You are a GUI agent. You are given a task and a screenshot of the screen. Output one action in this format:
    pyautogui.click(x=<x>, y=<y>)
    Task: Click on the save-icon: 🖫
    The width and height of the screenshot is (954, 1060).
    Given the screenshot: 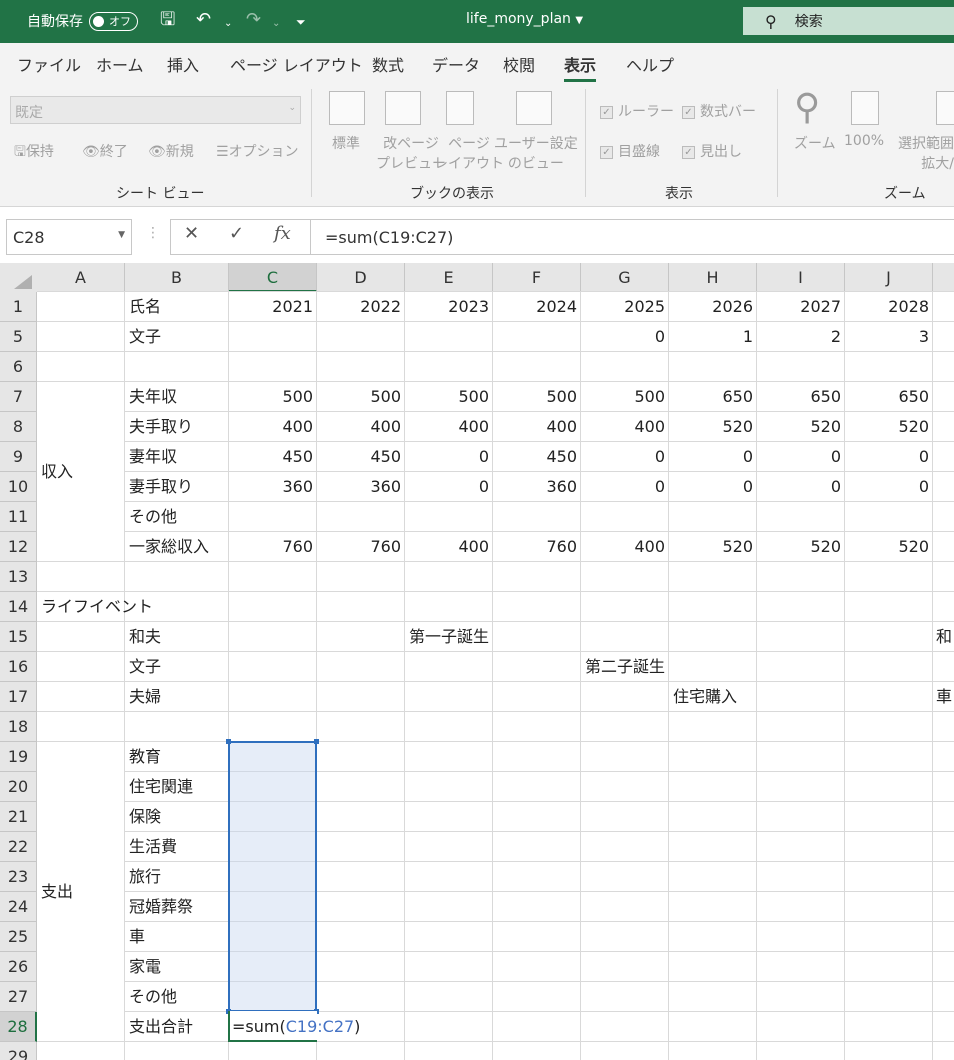 What is the action you would take?
    pyautogui.click(x=167, y=20)
    